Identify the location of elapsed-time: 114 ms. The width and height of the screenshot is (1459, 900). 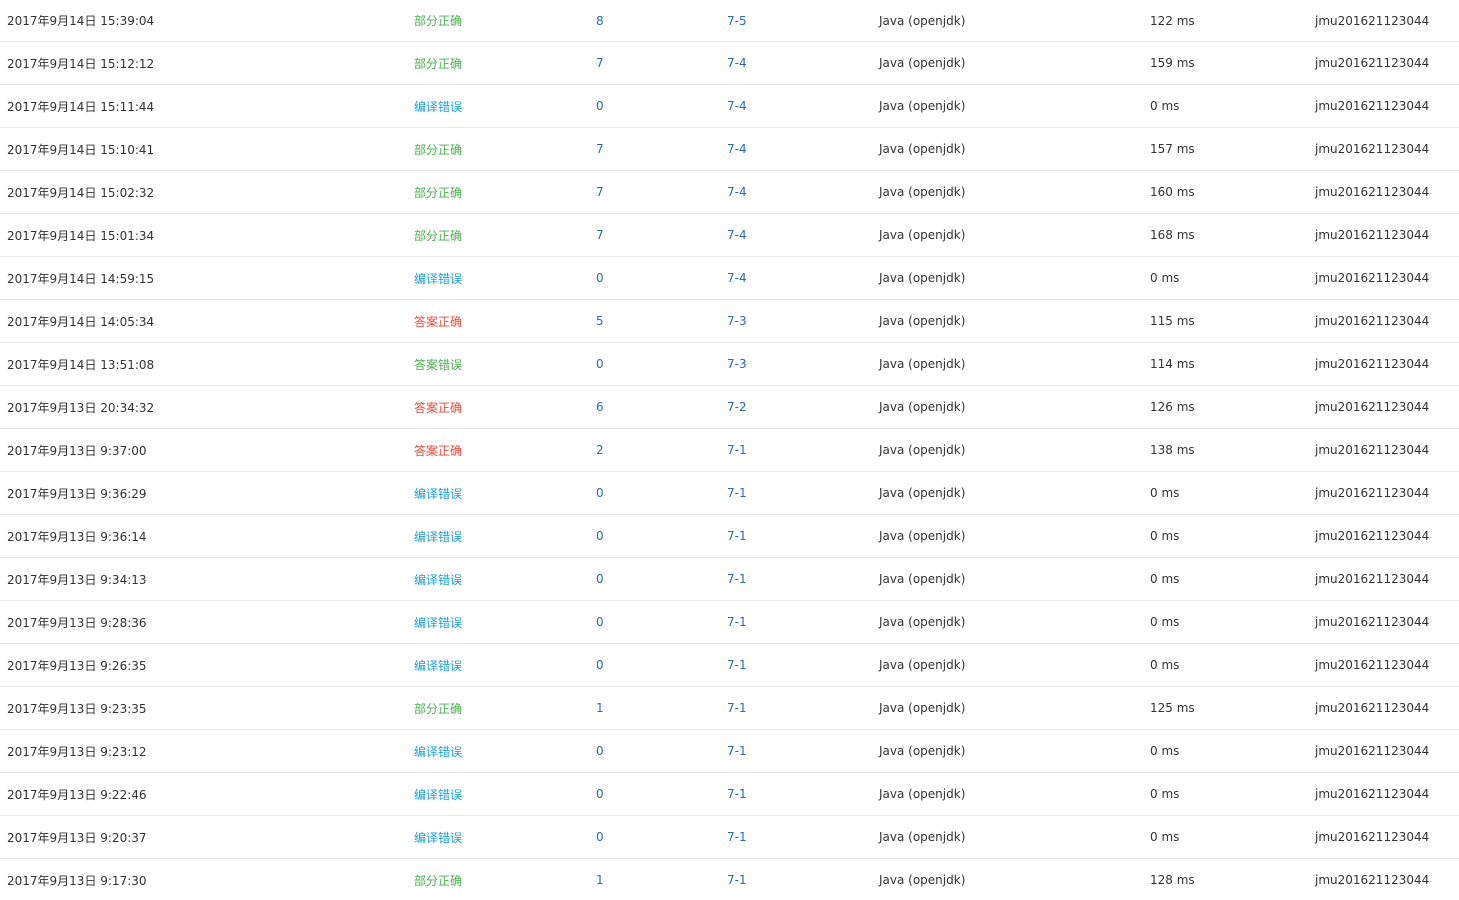
(1172, 364).